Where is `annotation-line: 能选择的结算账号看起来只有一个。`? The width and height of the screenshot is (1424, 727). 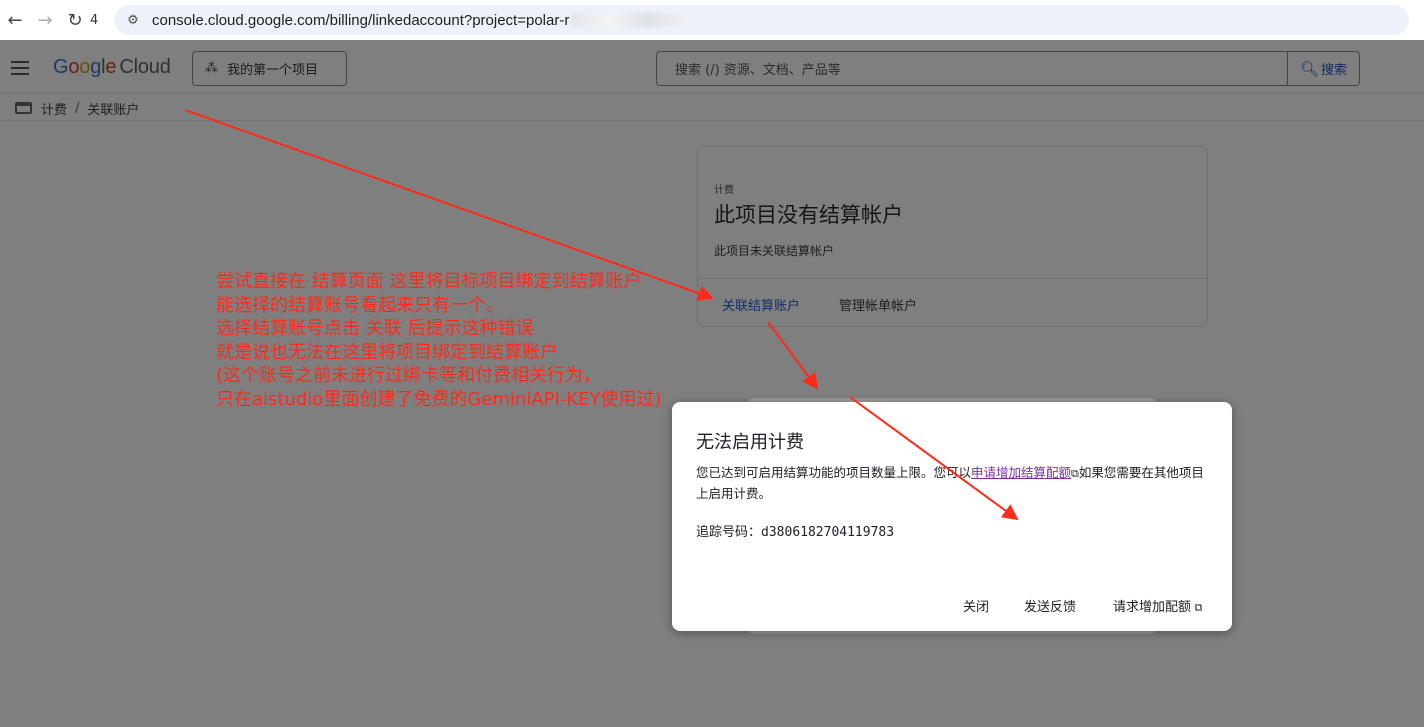 annotation-line: 能选择的结算账号看起来只有一个。 is located at coordinates (360, 305).